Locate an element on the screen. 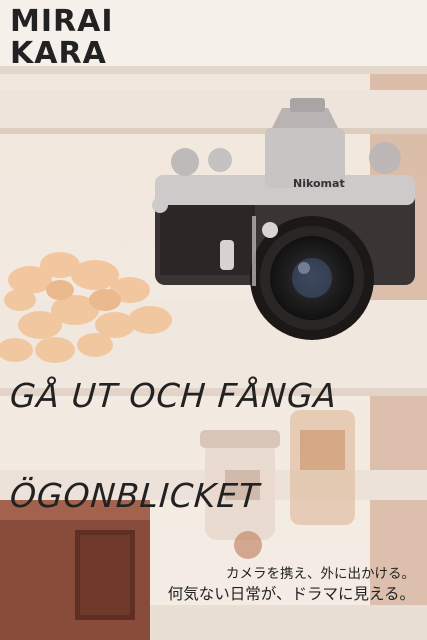  headline-line-1: GÅ UT OCH FÅNGA is located at coordinates (173, 395).